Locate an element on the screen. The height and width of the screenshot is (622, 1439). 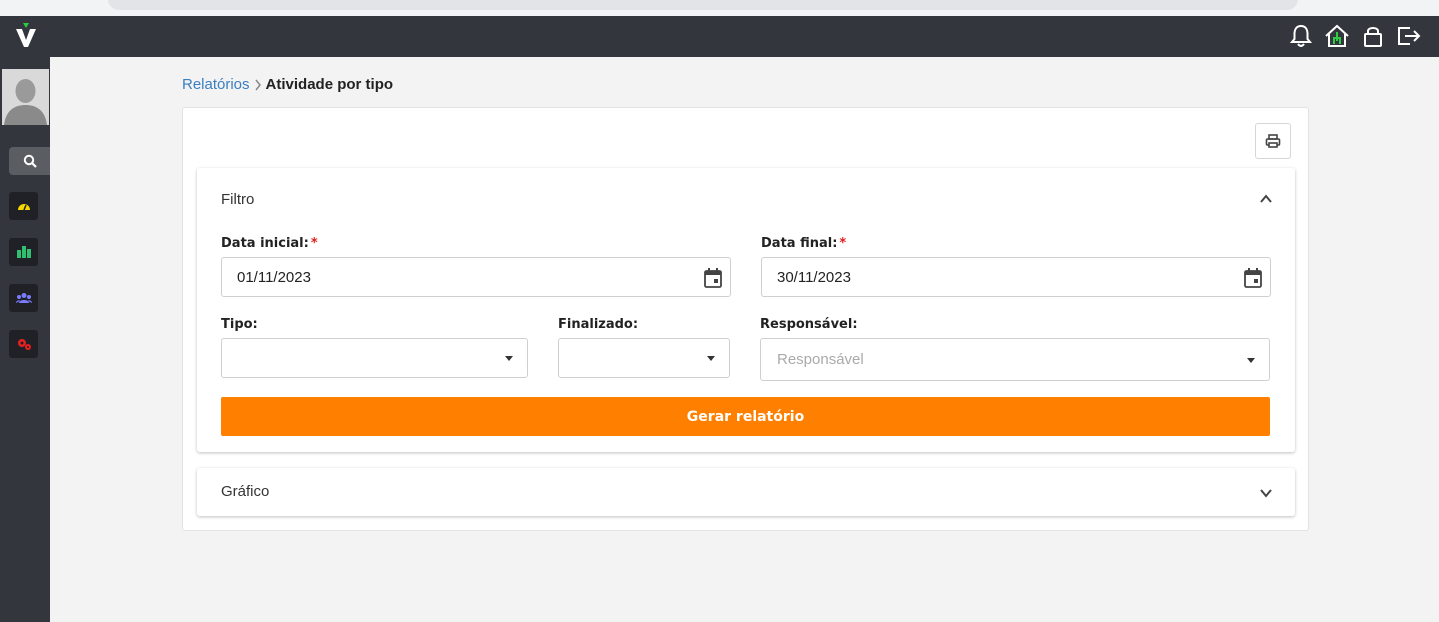
sidebar-item-dashboard is located at coordinates (23, 206).